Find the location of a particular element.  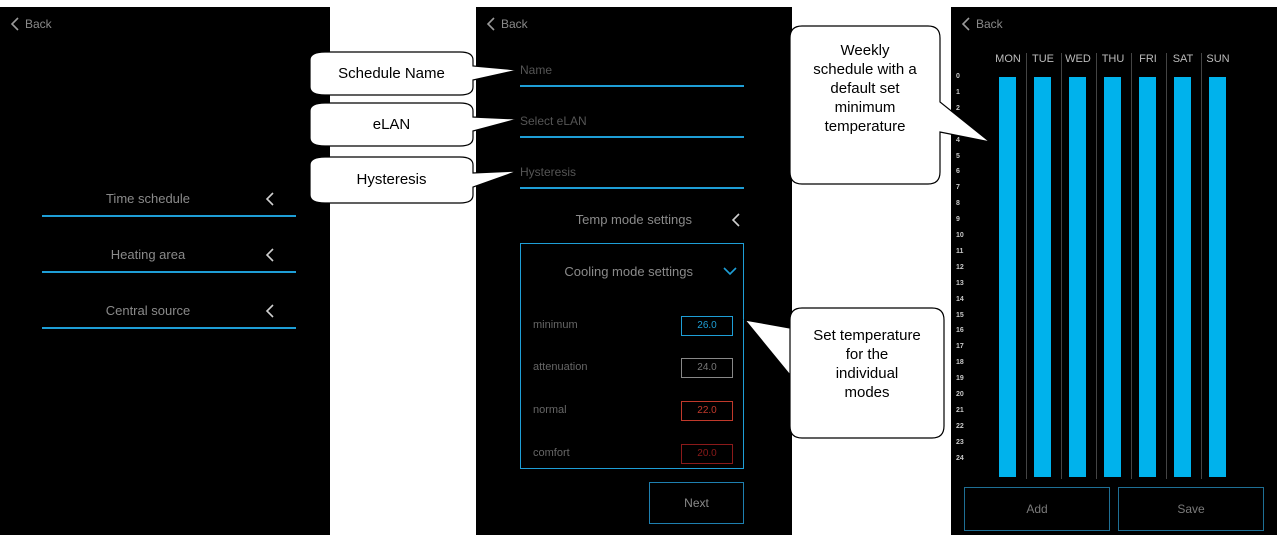

save-label: Save is located at coordinates (1191, 509).